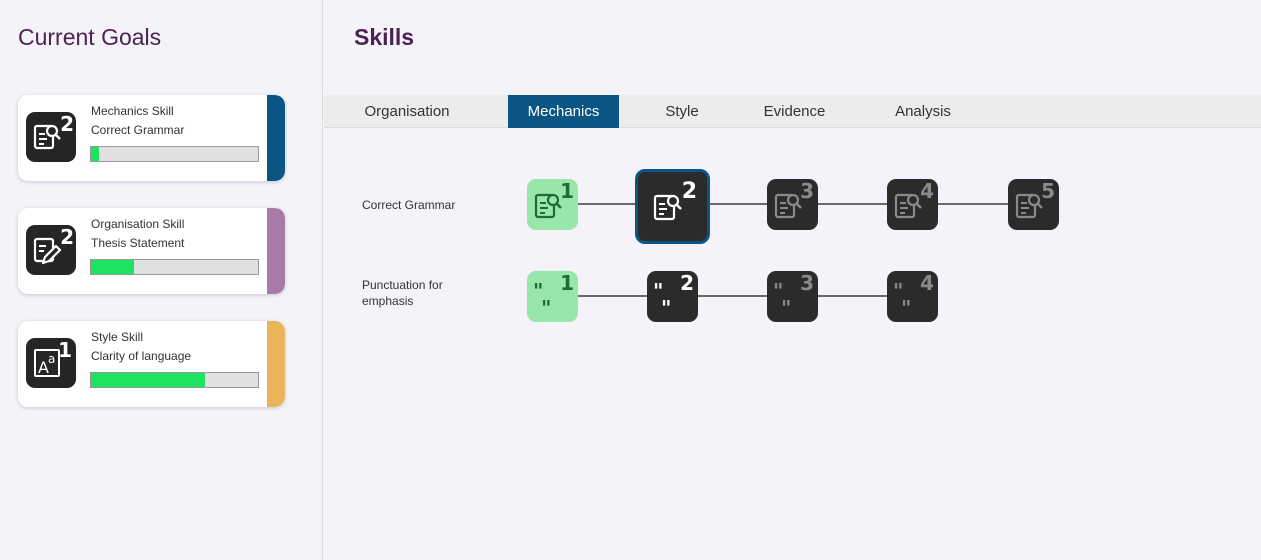 The image size is (1261, 560). I want to click on skill-row-label: Correct Grammar, so click(409, 205).